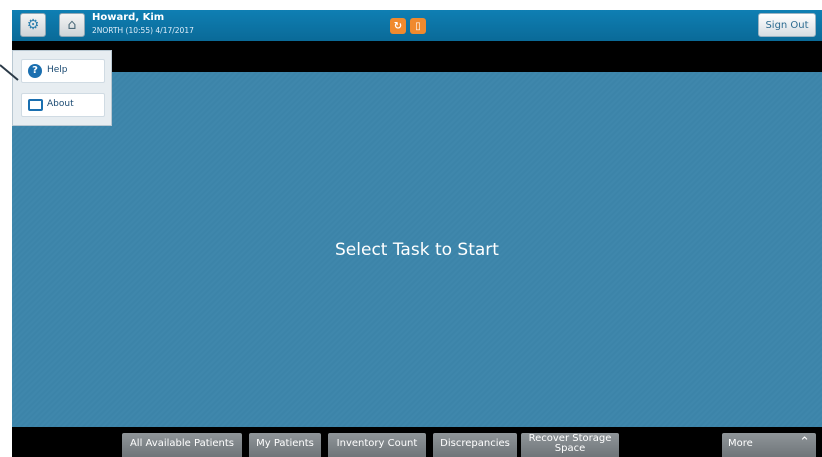  What do you see at coordinates (769, 445) in the screenshot?
I see `tab-more: More ⌃` at bounding box center [769, 445].